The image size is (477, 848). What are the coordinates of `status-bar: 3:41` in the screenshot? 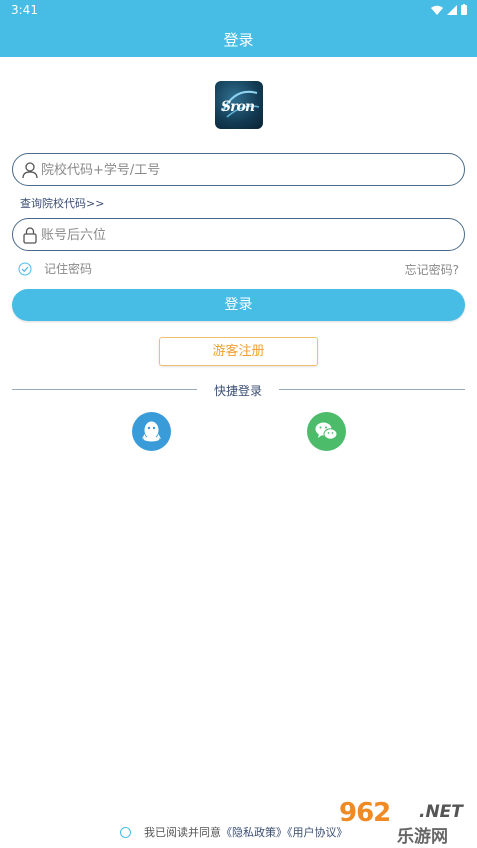 It's located at (238, 10).